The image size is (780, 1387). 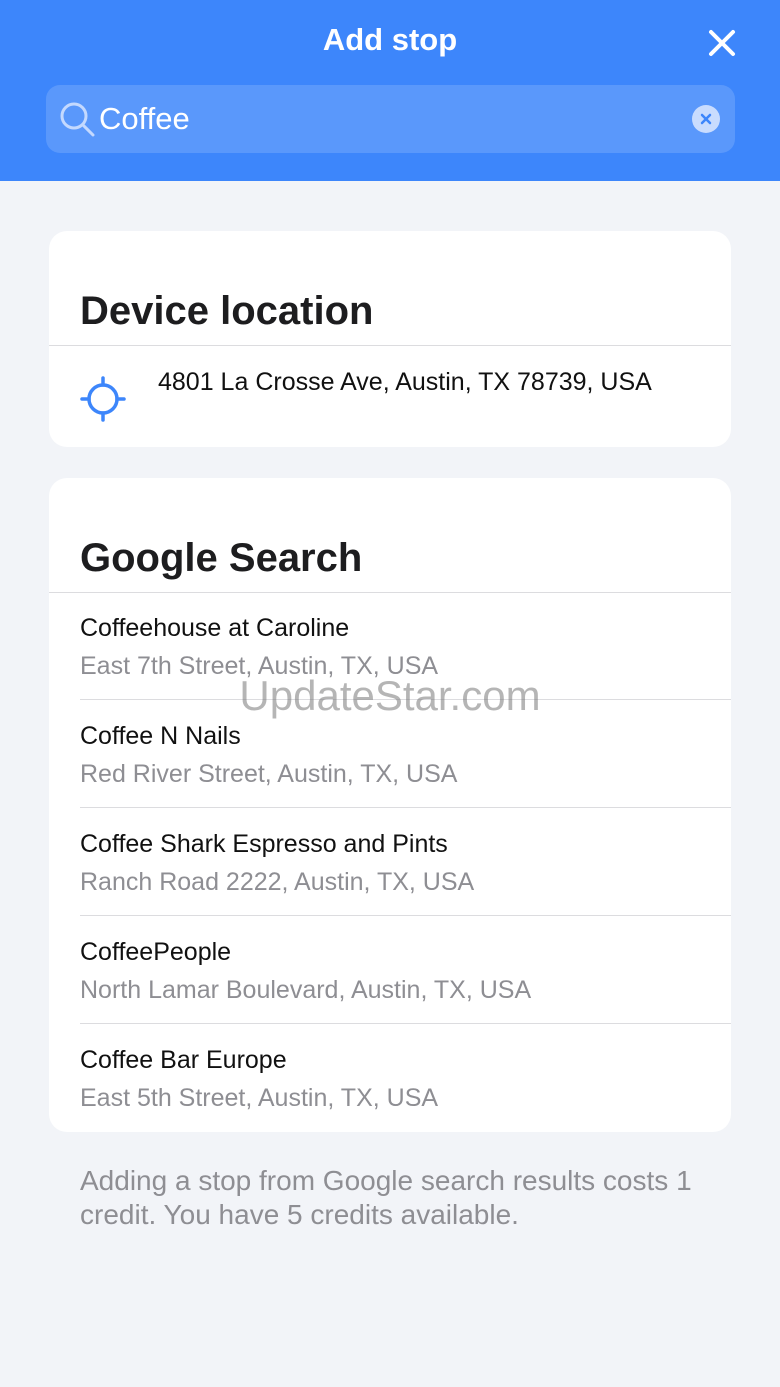 I want to click on close-icon, so click(x=722, y=43).